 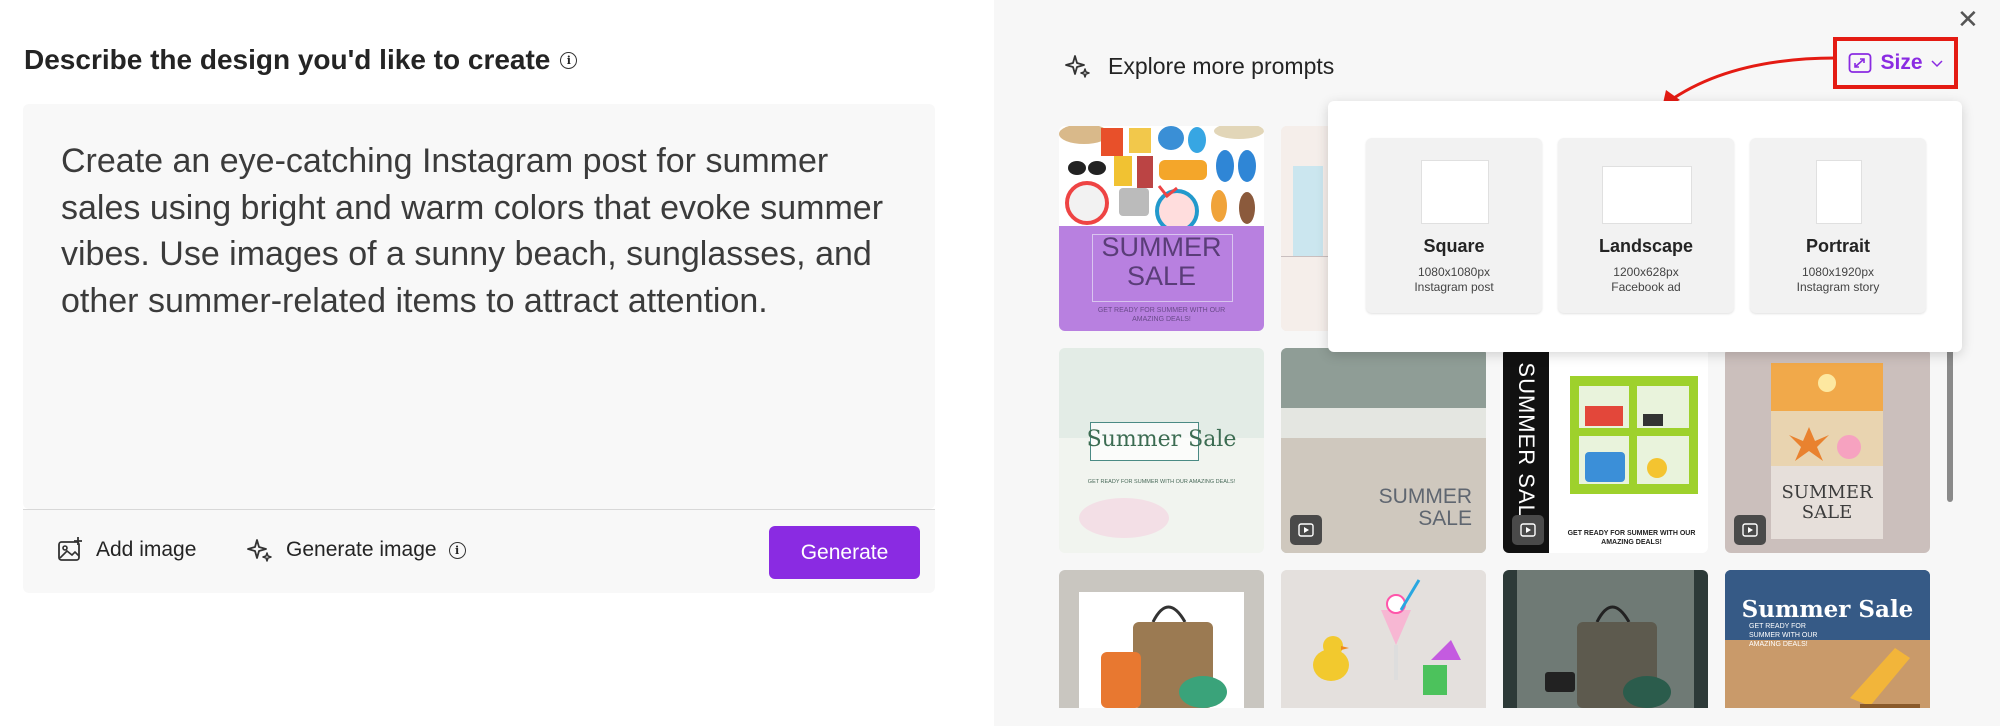 I want to click on divider, so click(x=1305, y=256).